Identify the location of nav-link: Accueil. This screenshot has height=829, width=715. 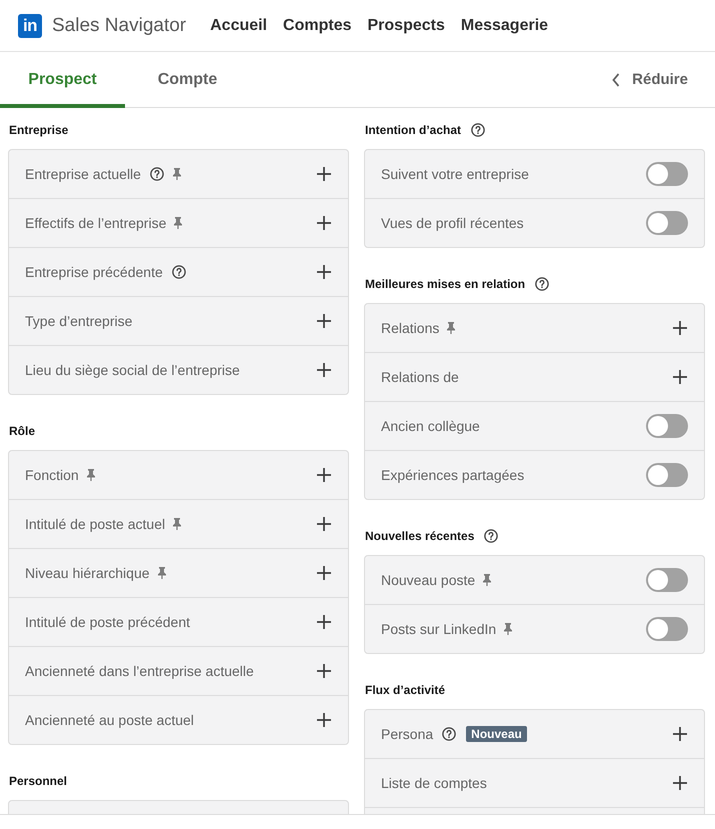
(239, 25).